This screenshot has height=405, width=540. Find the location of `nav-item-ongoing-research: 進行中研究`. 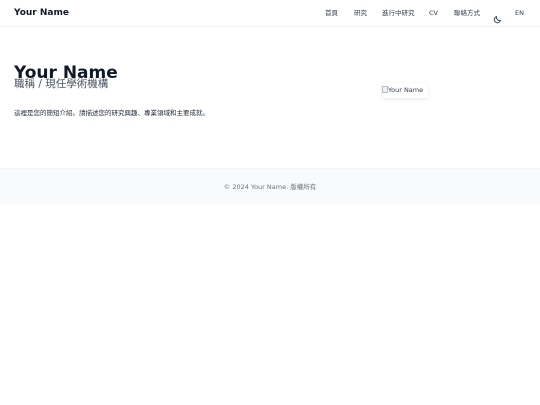

nav-item-ongoing-research: 進行中研究 is located at coordinates (398, 13).